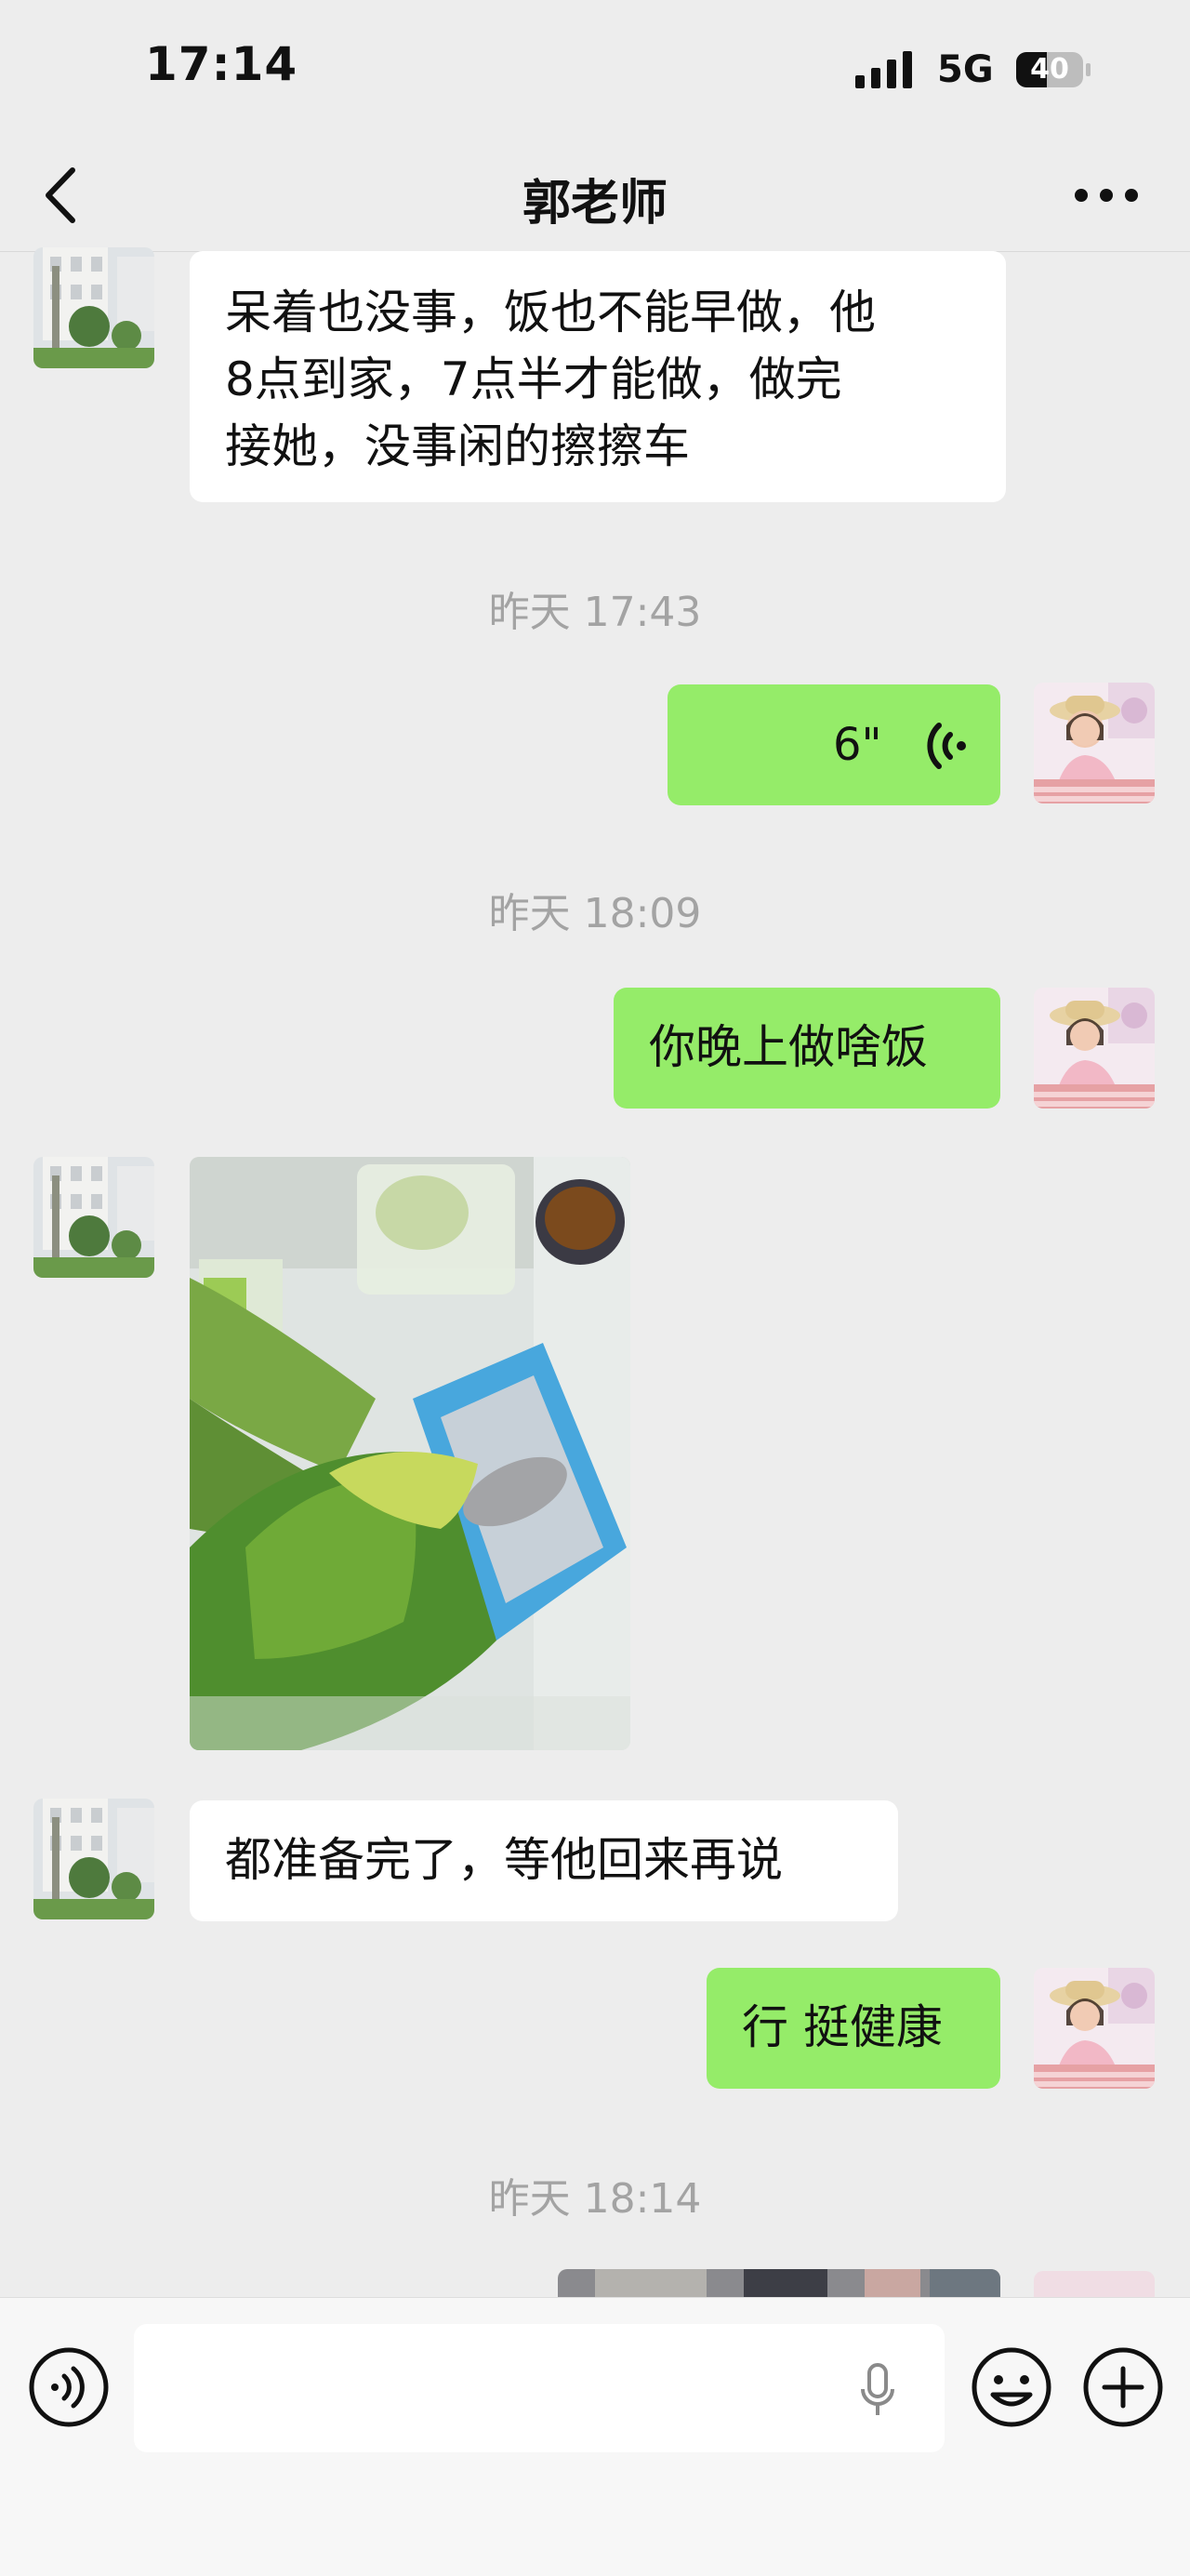 This screenshot has height=2576, width=1190. Describe the element at coordinates (1011, 2387) in the screenshot. I see `emoji-icon` at that location.